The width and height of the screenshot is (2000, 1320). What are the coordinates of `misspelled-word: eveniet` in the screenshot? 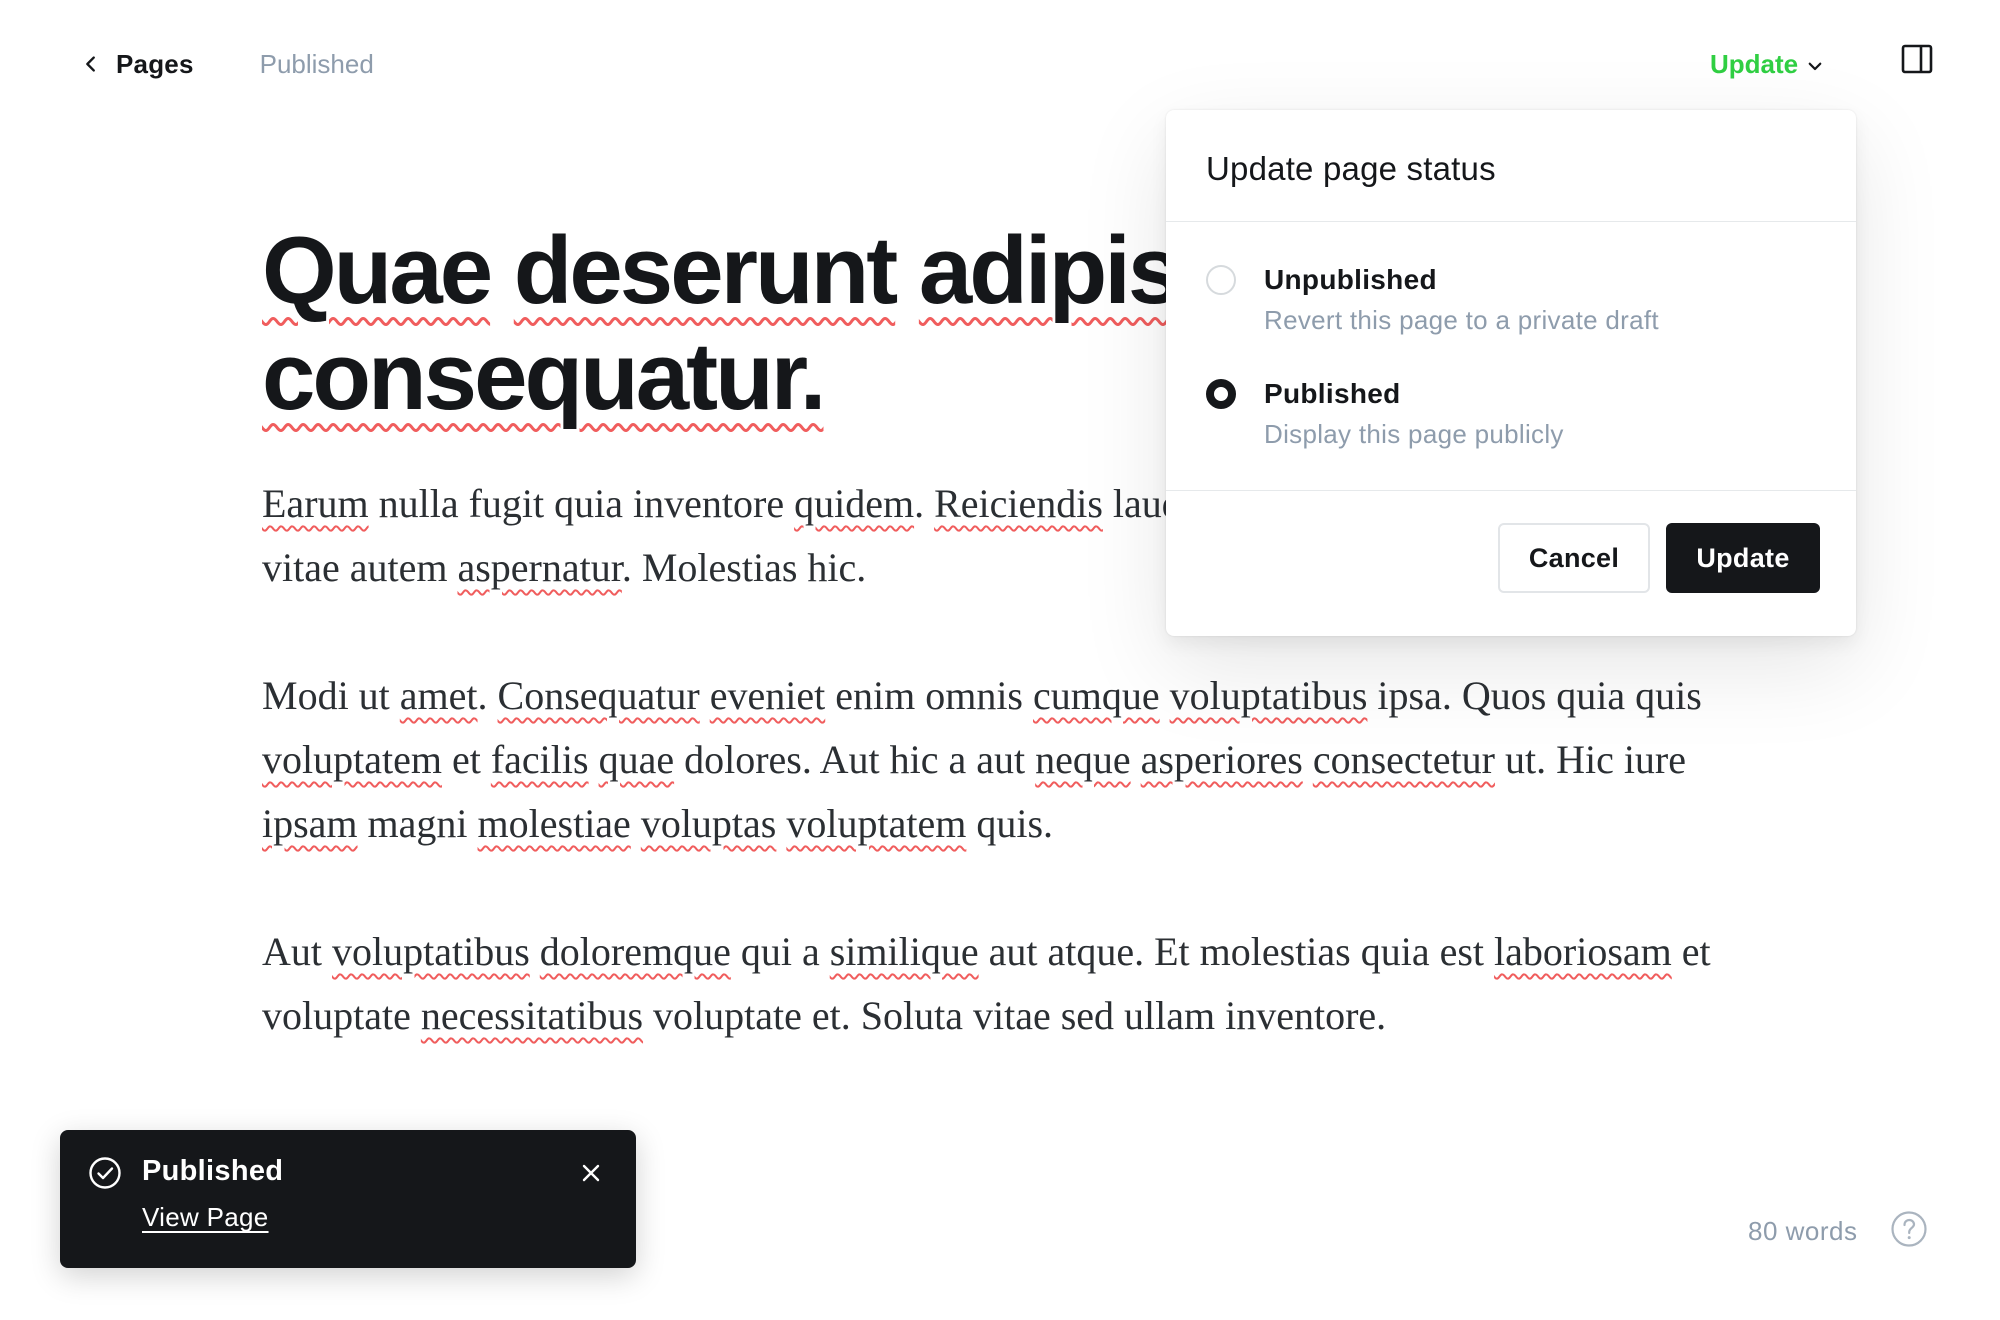 It's located at (767, 695).